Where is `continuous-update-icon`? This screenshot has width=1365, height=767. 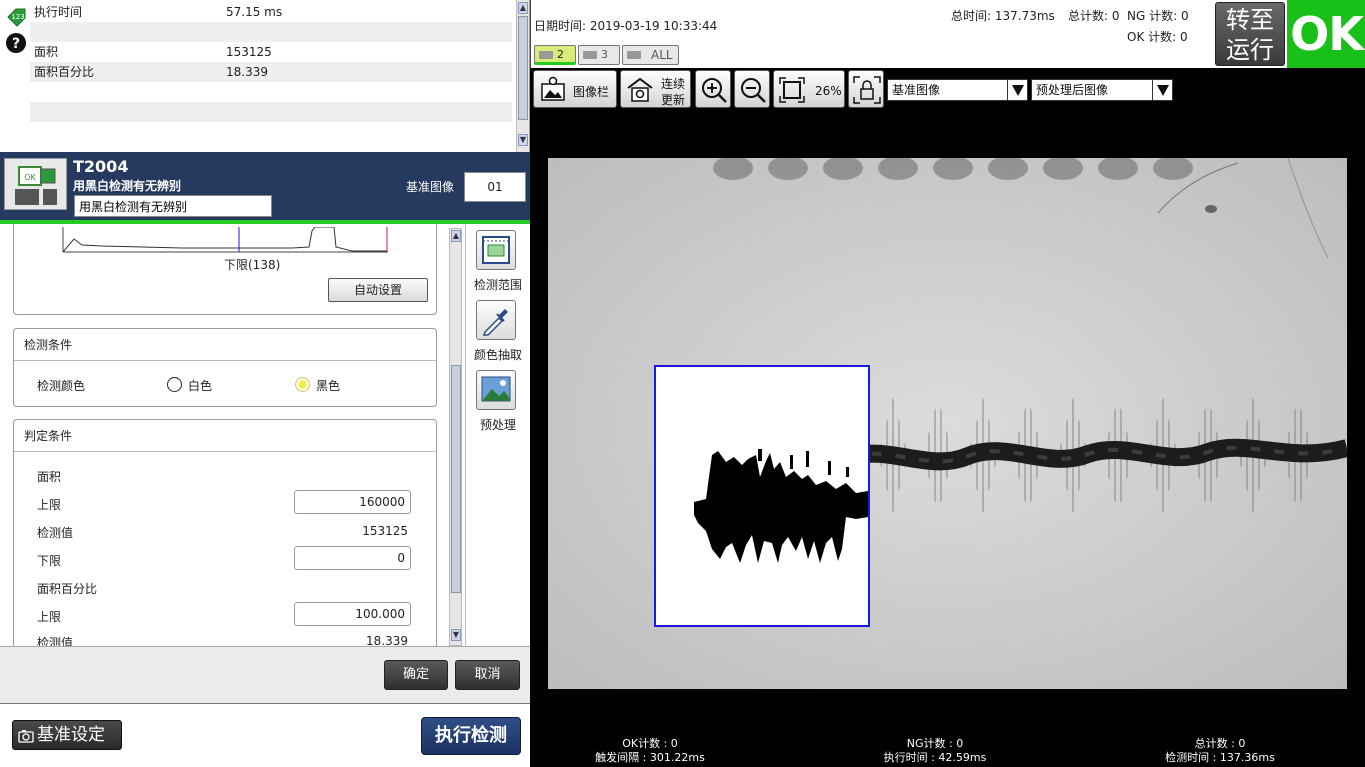
continuous-update-icon is located at coordinates (640, 89).